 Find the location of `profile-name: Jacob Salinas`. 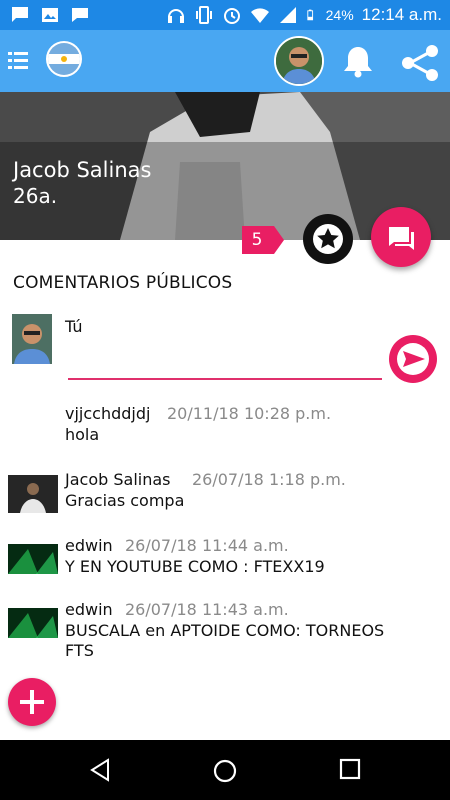

profile-name: Jacob Salinas is located at coordinates (82, 170).